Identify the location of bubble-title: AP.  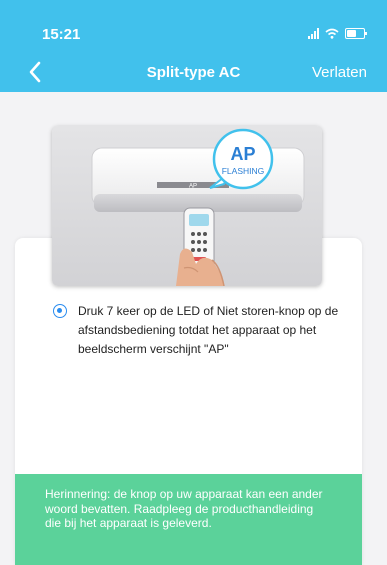
(242, 154).